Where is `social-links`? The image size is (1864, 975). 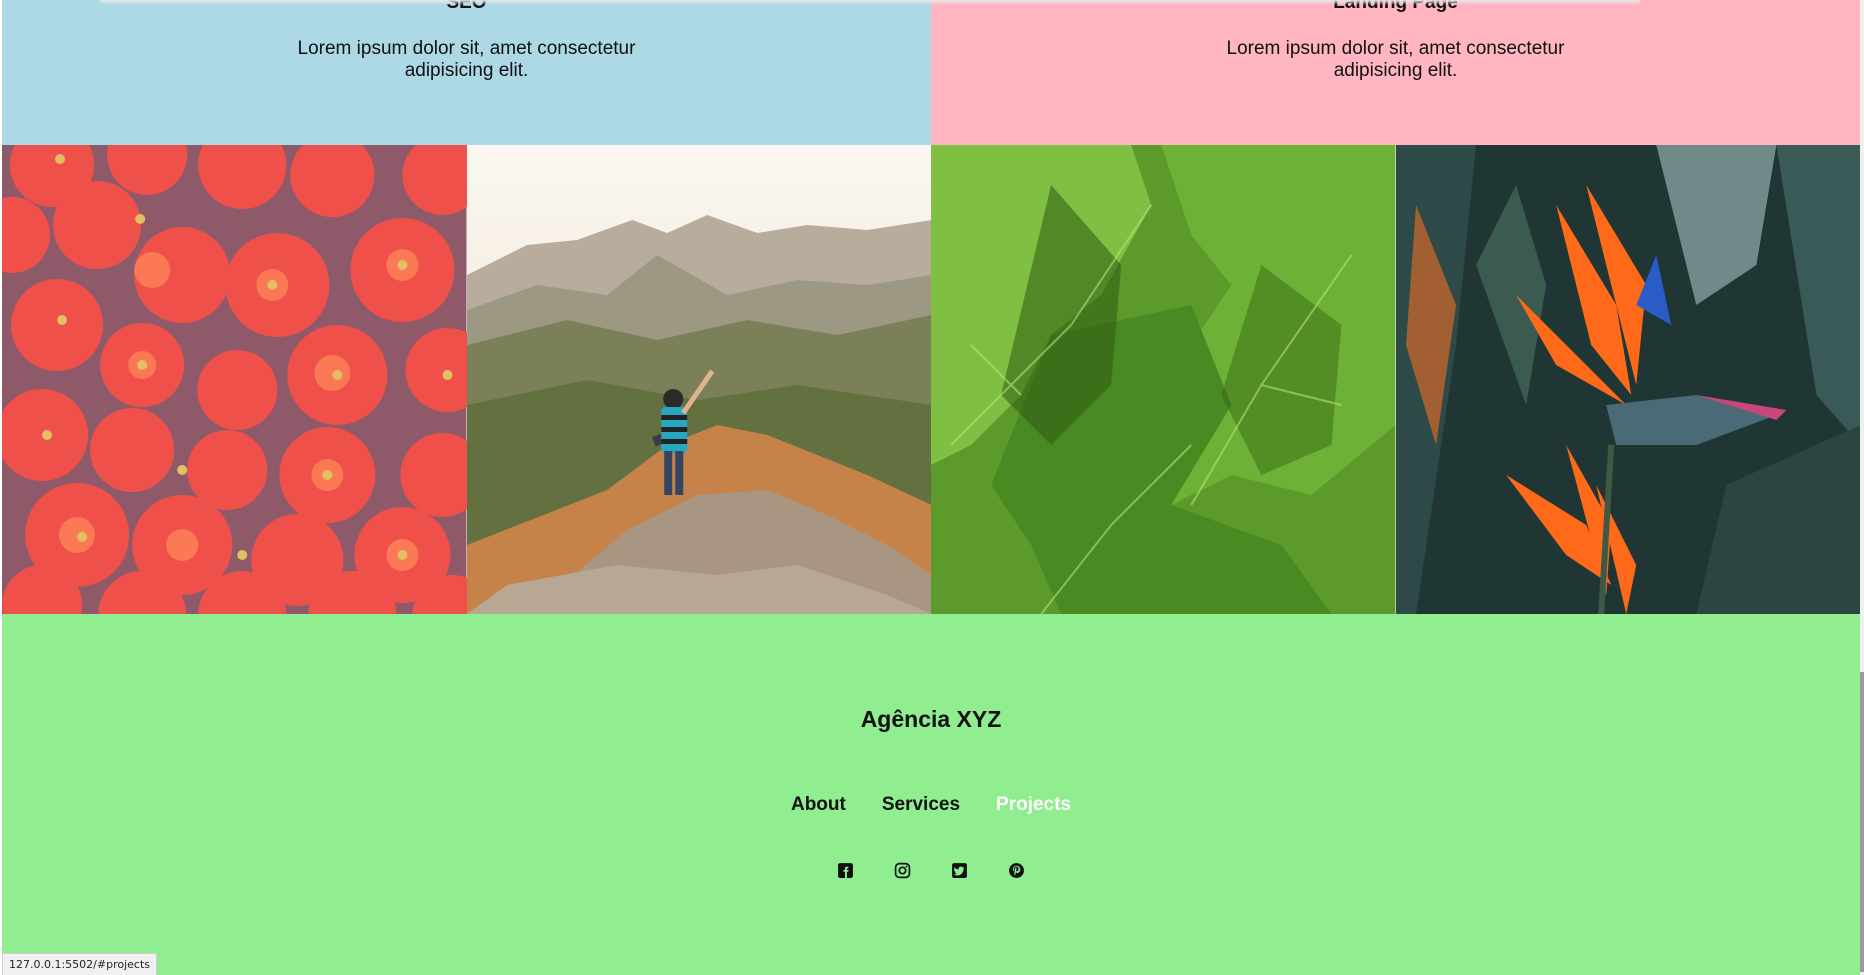 social-links is located at coordinates (931, 870).